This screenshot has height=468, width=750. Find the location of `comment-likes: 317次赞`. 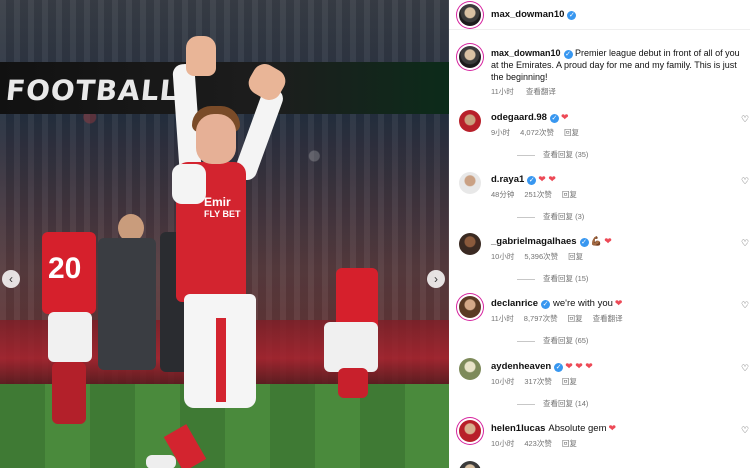

comment-likes: 317次赞 is located at coordinates (538, 381).